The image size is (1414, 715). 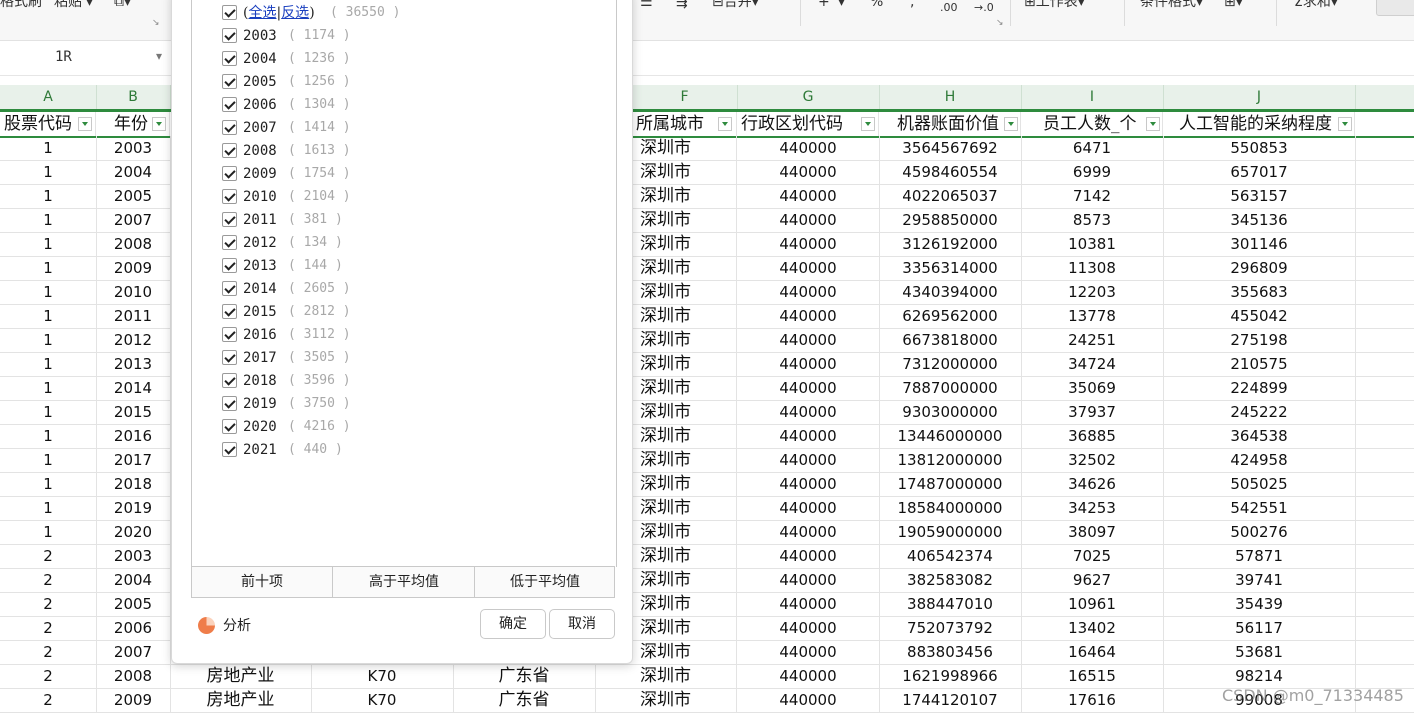 I want to click on table-cell: 2958850000, so click(x=950, y=220).